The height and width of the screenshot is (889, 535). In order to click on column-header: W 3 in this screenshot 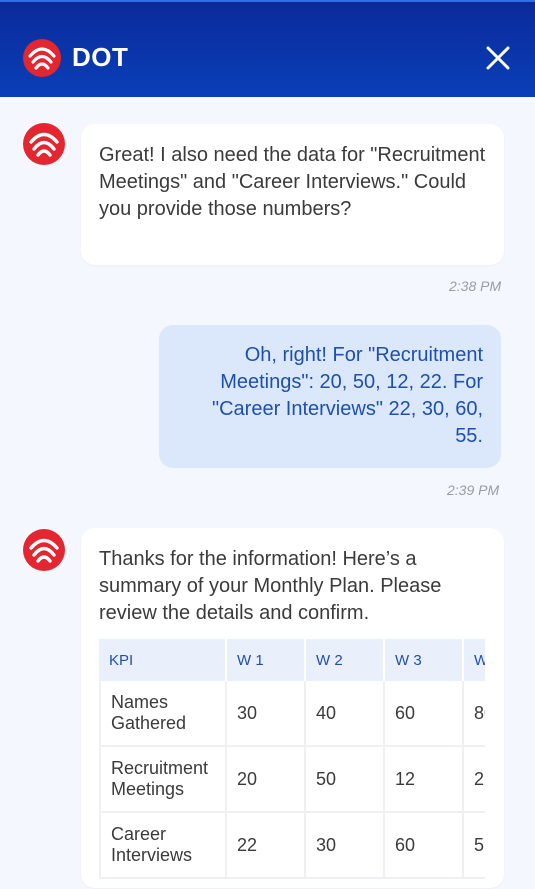, I will do `click(424, 660)`.